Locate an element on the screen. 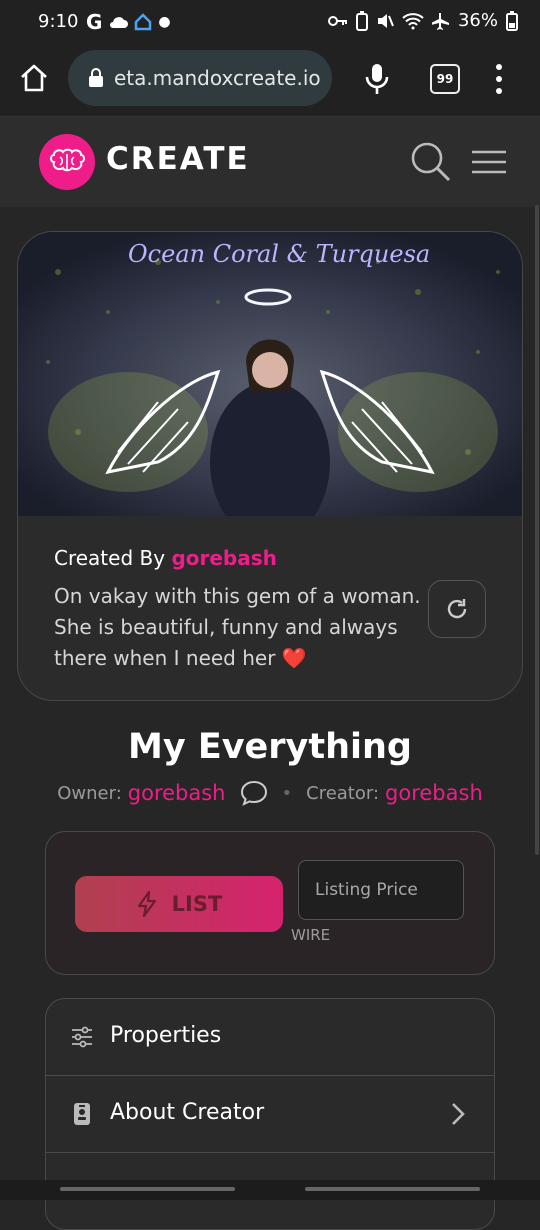  list-button: LIST is located at coordinates (179, 904).